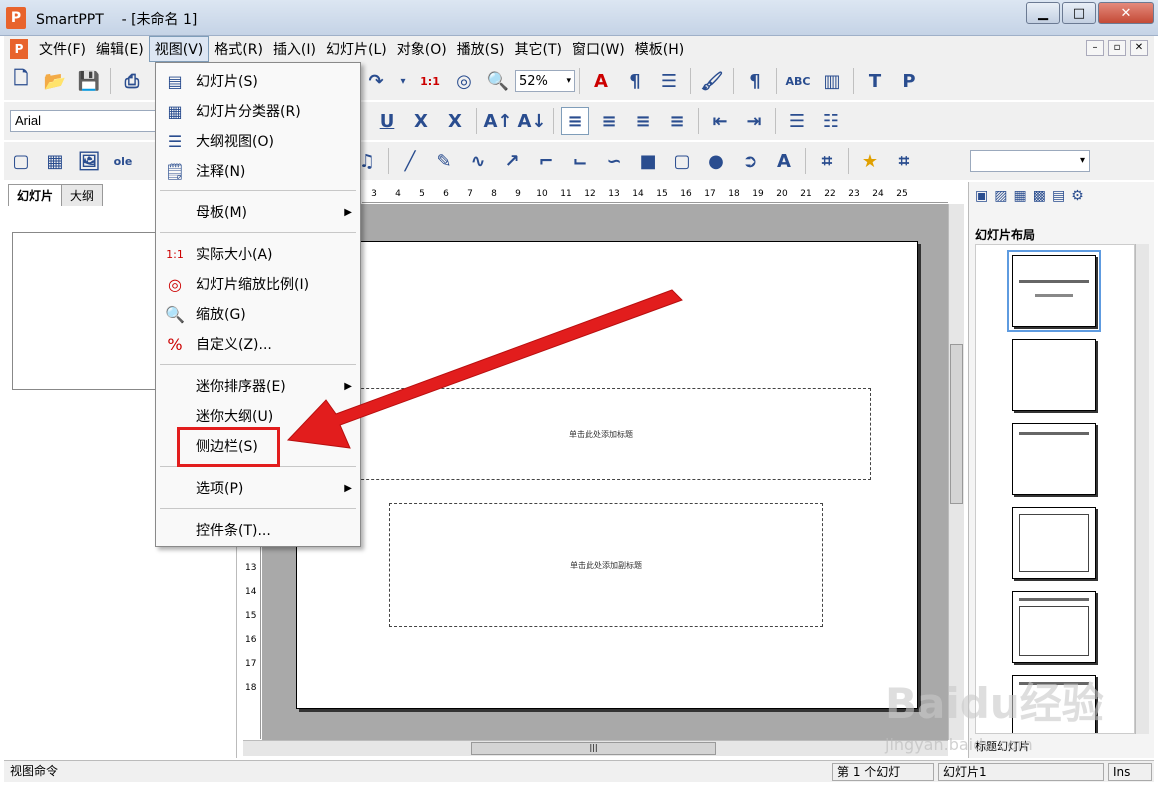 This screenshot has height=785, width=1158. I want to click on rectangle-icon: ■, so click(648, 161).